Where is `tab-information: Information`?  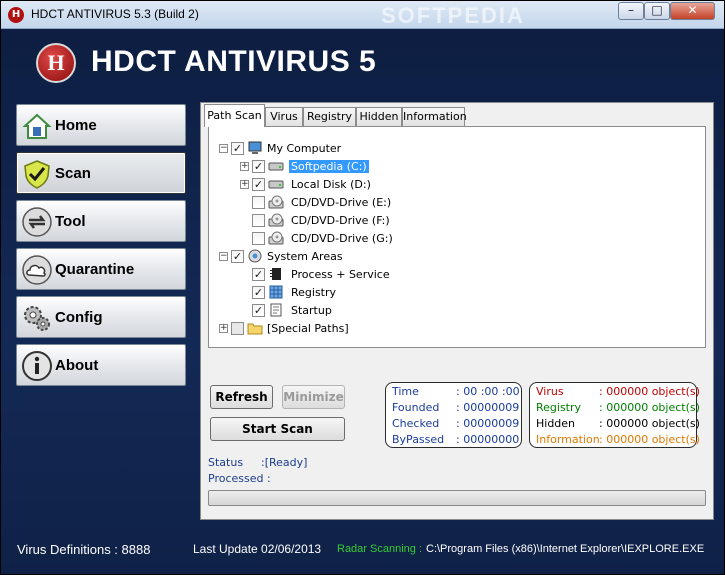
tab-information: Information is located at coordinates (434, 116).